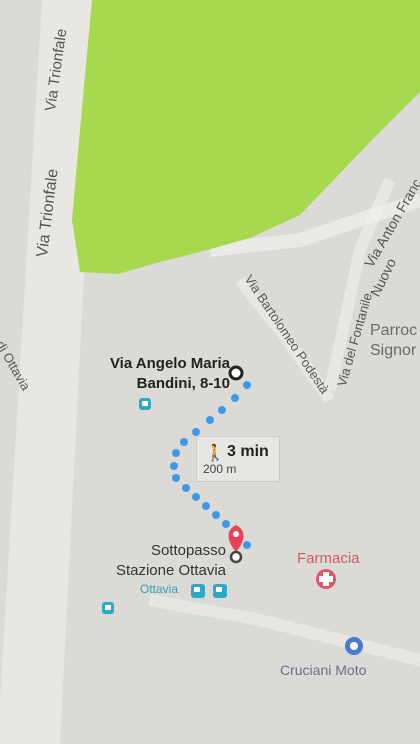  Describe the element at coordinates (169, 363) in the screenshot. I see `origin-label-line1: Via Angelo Maria` at that location.